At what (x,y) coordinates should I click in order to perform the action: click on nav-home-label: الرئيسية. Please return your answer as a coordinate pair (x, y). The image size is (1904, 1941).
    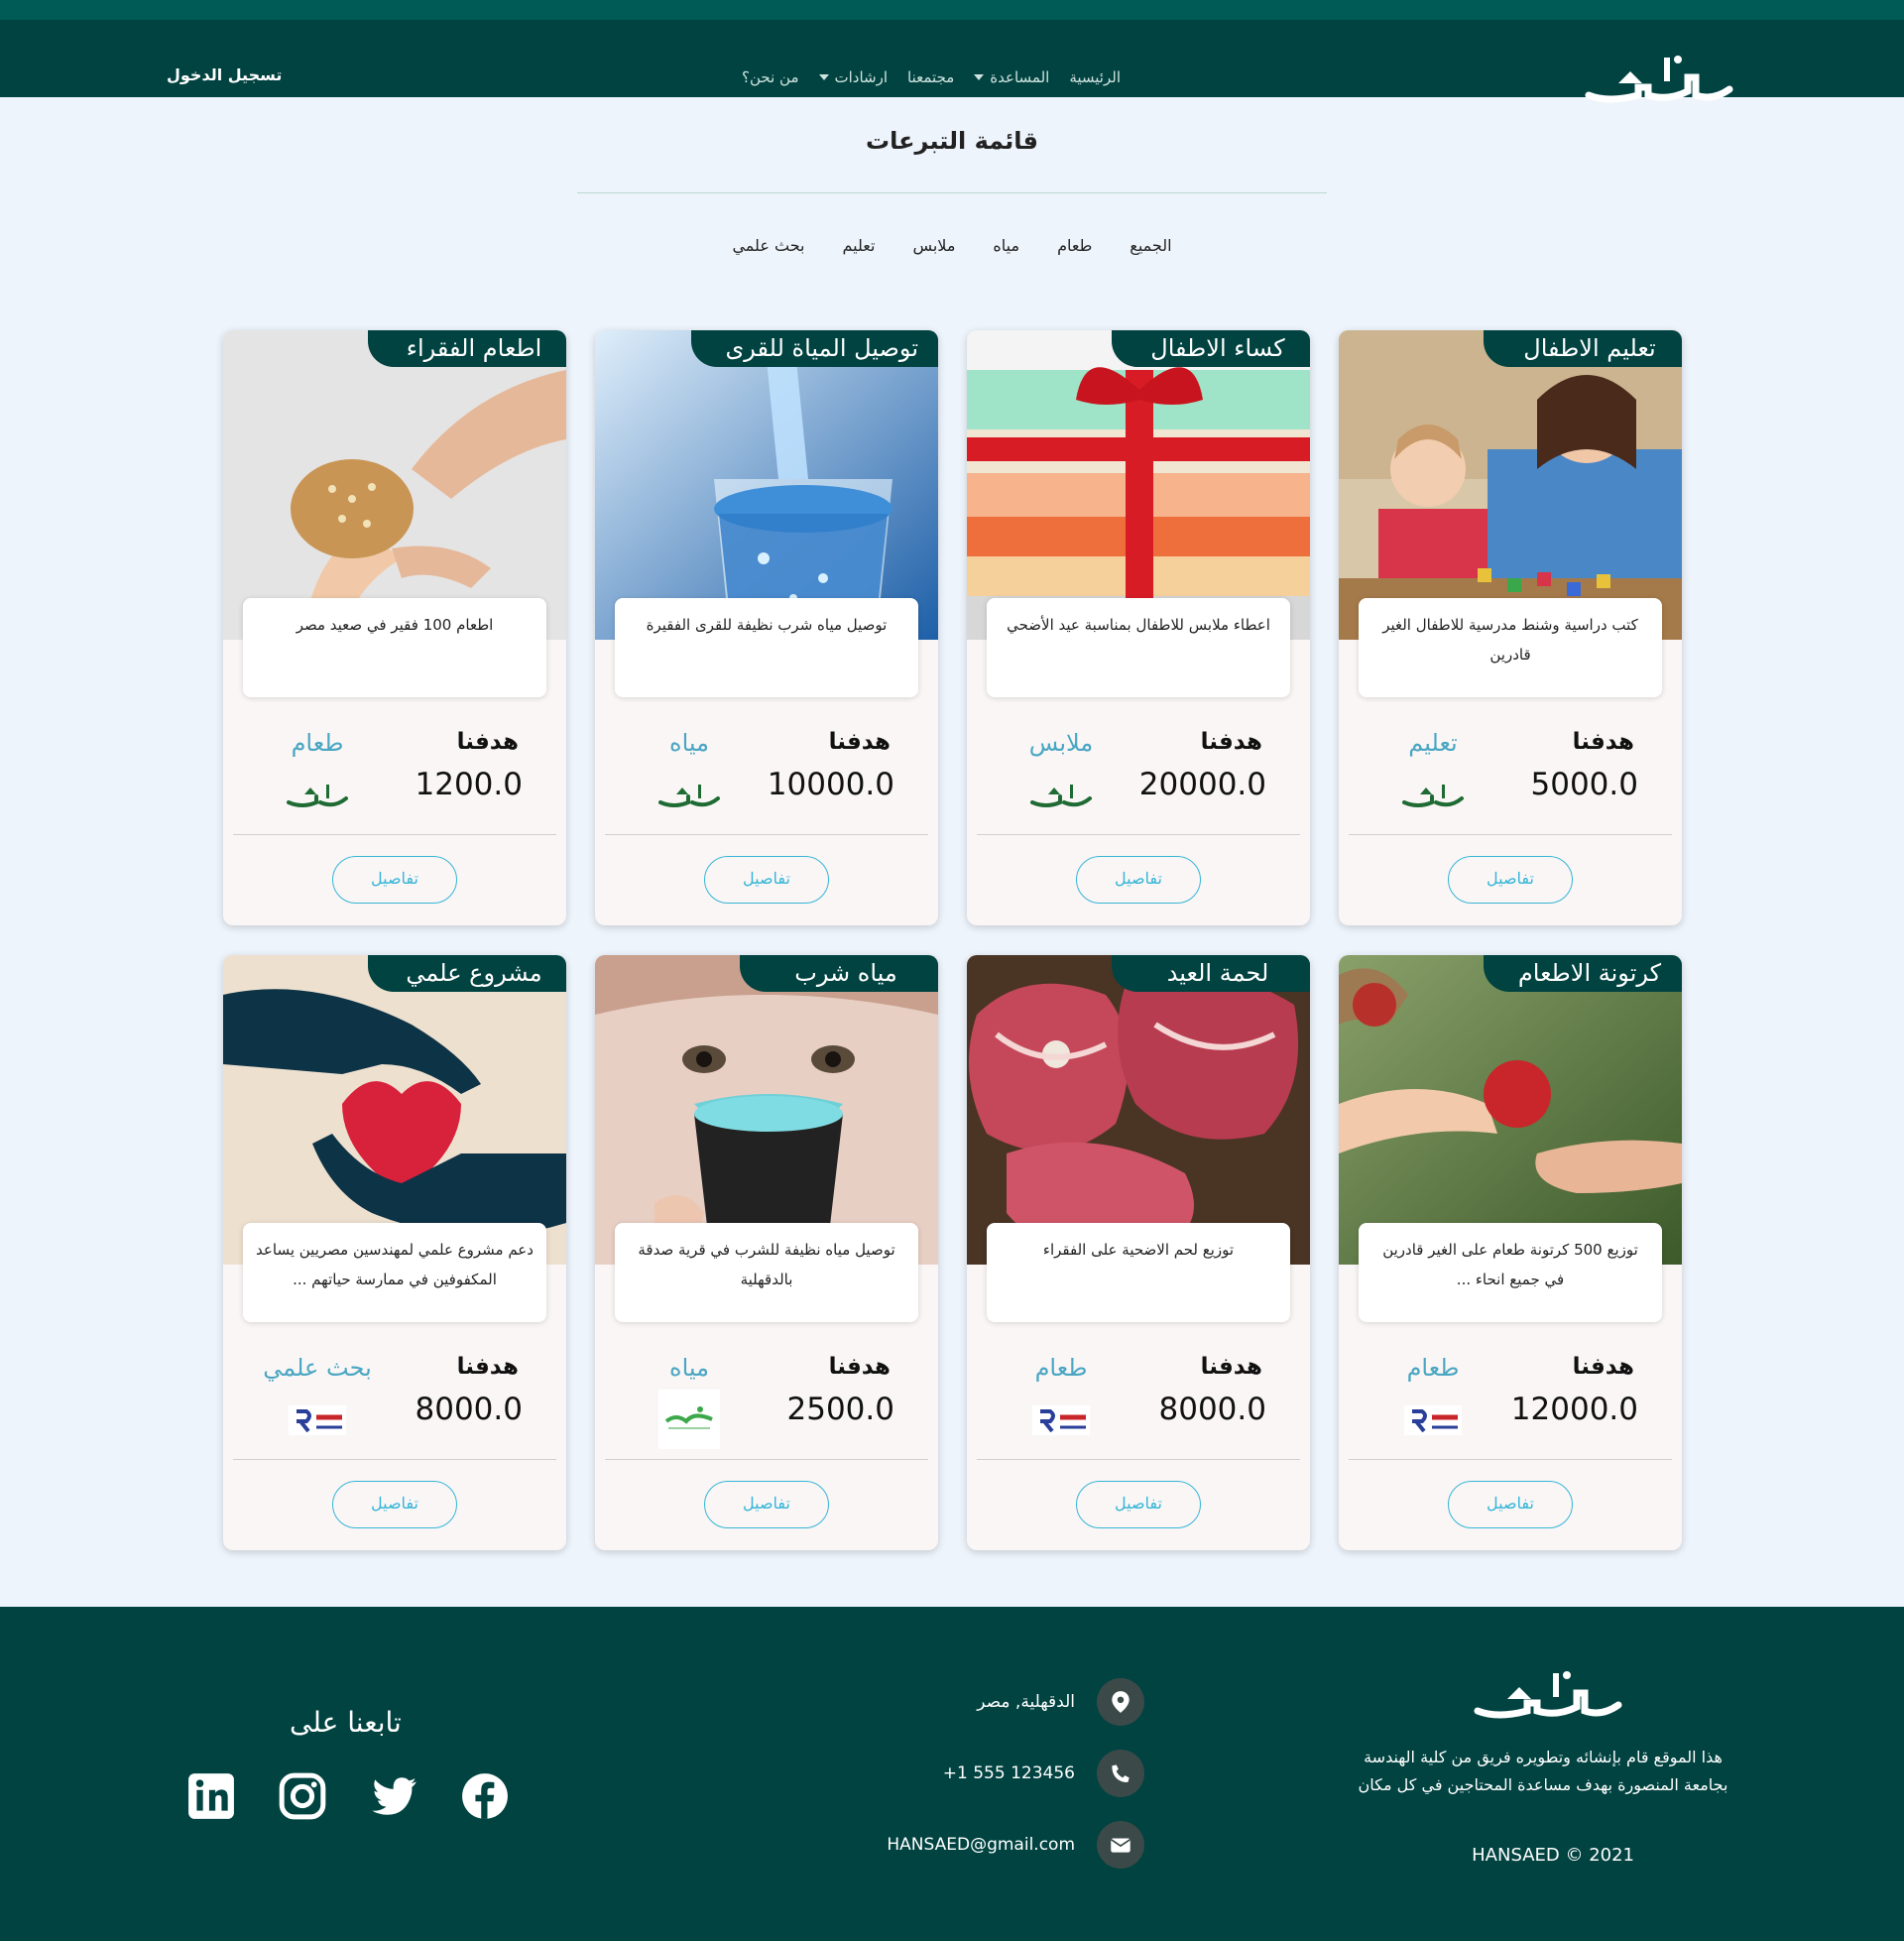
    Looking at the image, I should click on (1095, 77).